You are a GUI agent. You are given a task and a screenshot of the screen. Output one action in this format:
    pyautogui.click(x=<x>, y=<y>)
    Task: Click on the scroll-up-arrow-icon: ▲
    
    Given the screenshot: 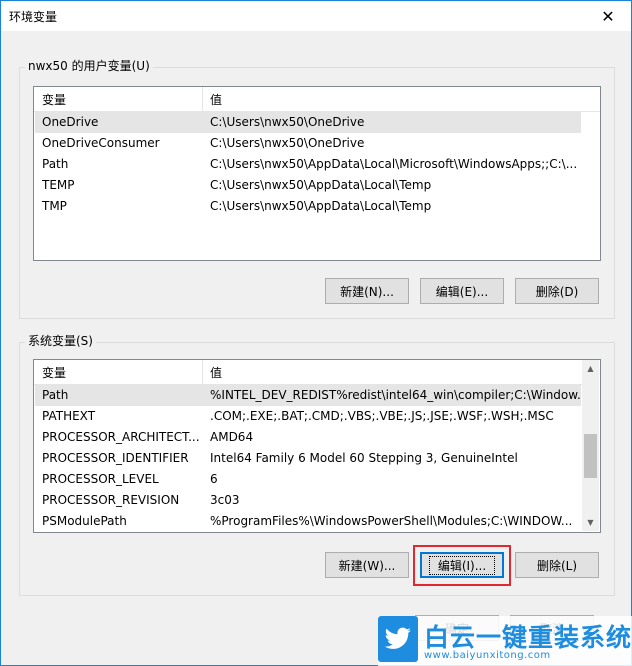 What is the action you would take?
    pyautogui.click(x=590, y=368)
    